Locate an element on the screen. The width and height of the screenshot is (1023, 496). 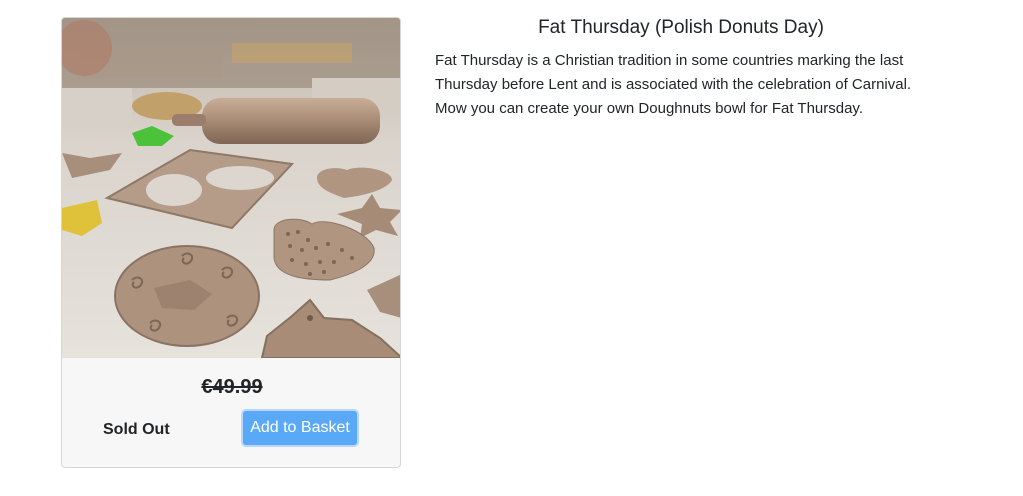
price-label: €49.99 is located at coordinates (232, 387).